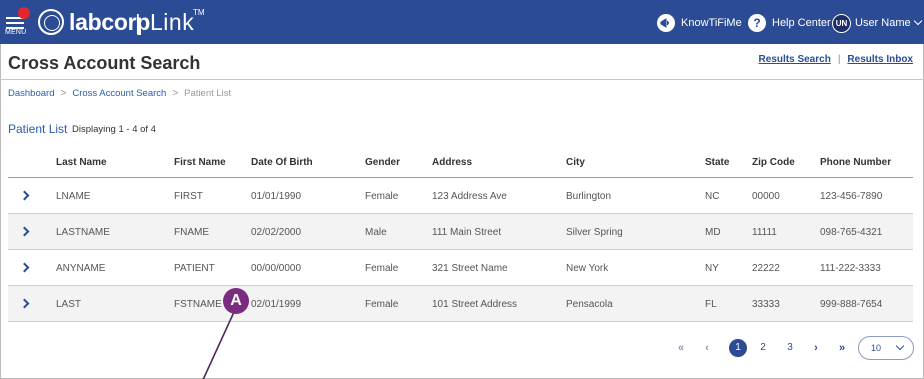 The width and height of the screenshot is (924, 379). What do you see at coordinates (816, 348) in the screenshot?
I see `next-page-button: ›` at bounding box center [816, 348].